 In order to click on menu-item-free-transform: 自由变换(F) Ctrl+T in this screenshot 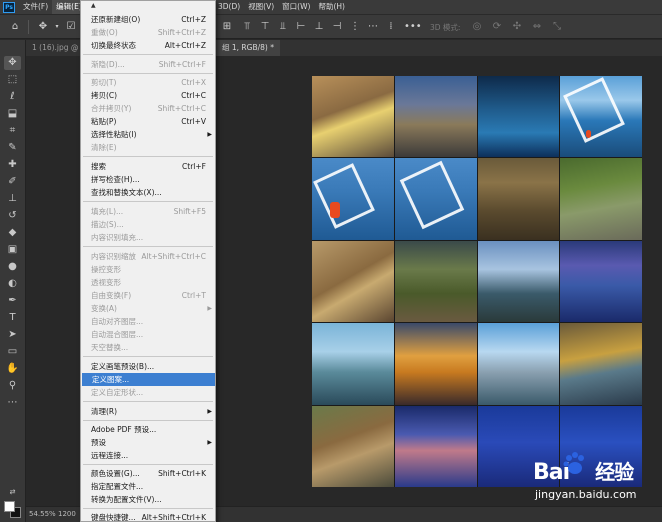, I will do `click(148, 295)`.